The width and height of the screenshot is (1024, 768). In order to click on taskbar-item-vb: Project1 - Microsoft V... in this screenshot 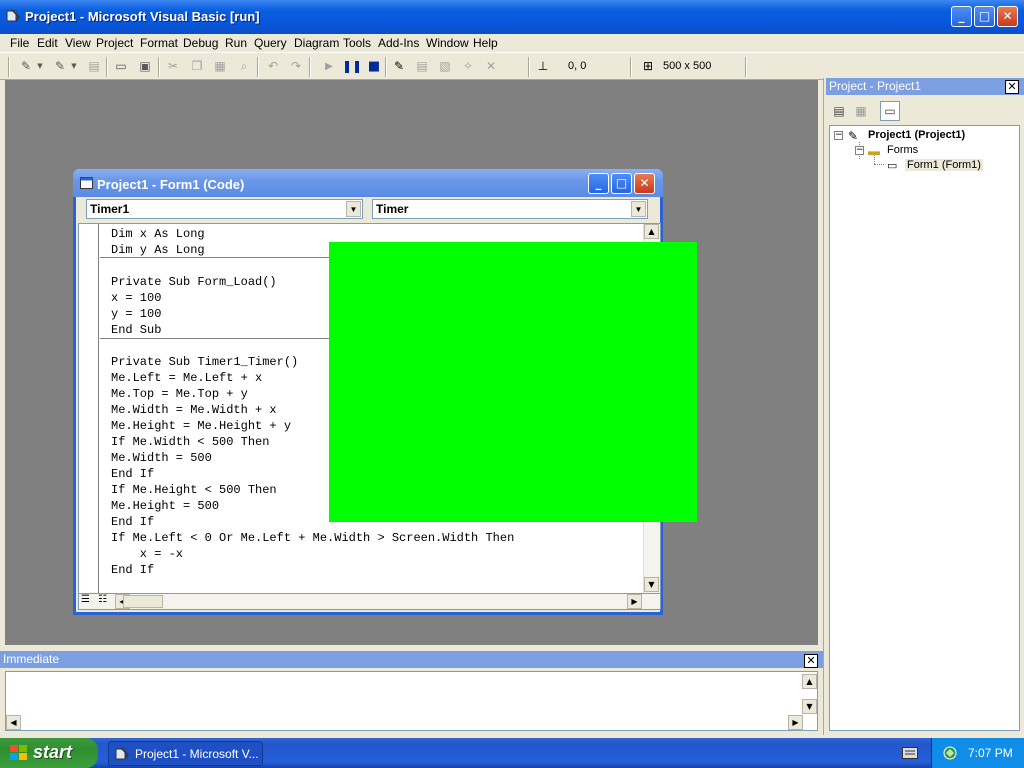, I will do `click(185, 753)`.